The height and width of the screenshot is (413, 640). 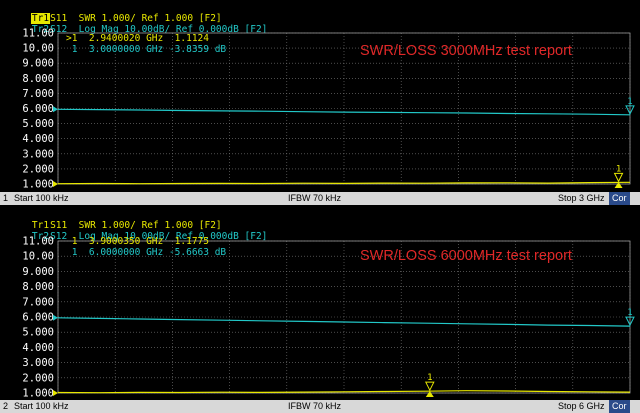 What do you see at coordinates (6, 198) in the screenshot?
I see `channel-number: 1` at bounding box center [6, 198].